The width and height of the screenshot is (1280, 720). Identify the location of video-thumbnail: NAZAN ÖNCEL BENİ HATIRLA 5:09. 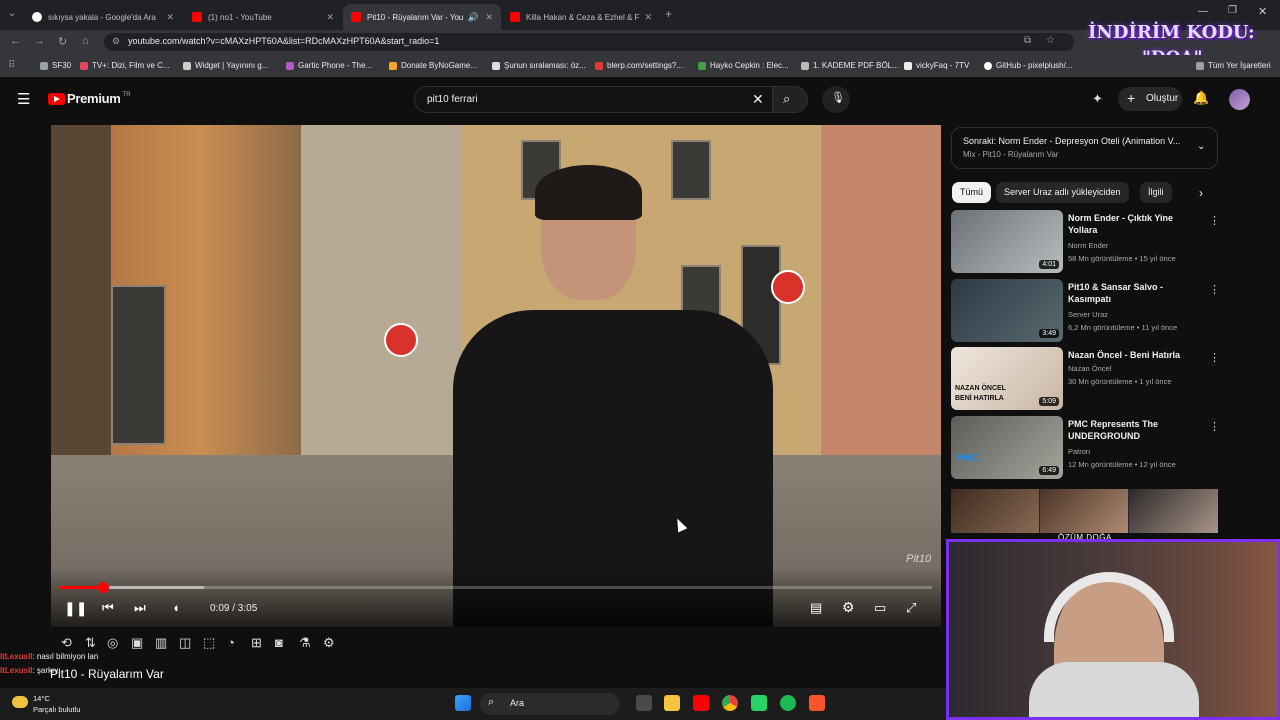
(1007, 378).